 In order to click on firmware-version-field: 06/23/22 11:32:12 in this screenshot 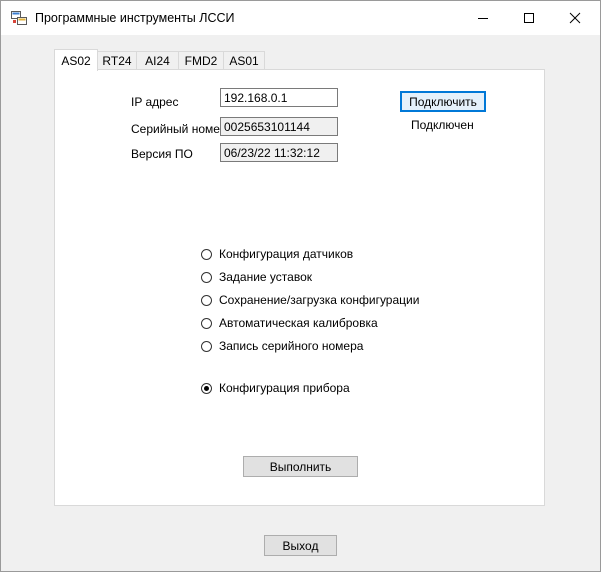, I will do `click(279, 152)`.